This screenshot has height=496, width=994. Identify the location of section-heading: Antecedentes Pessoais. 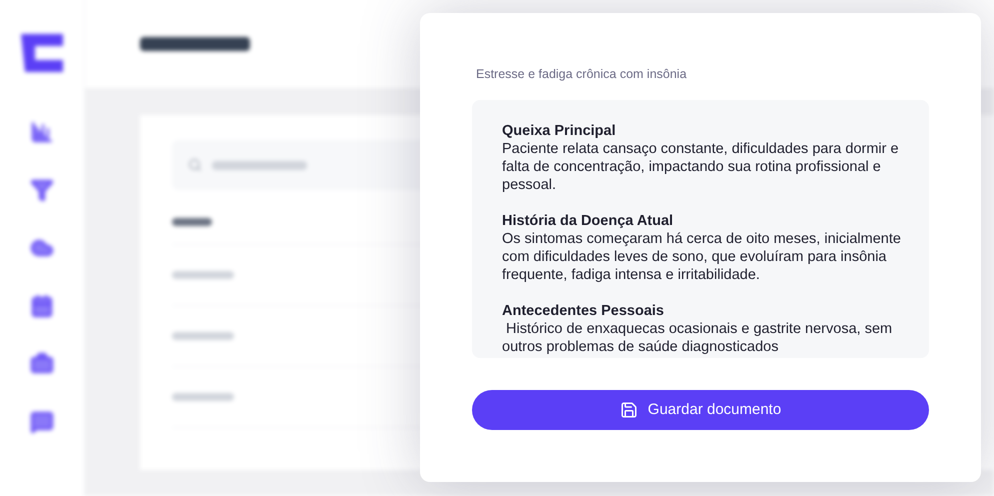
(583, 311).